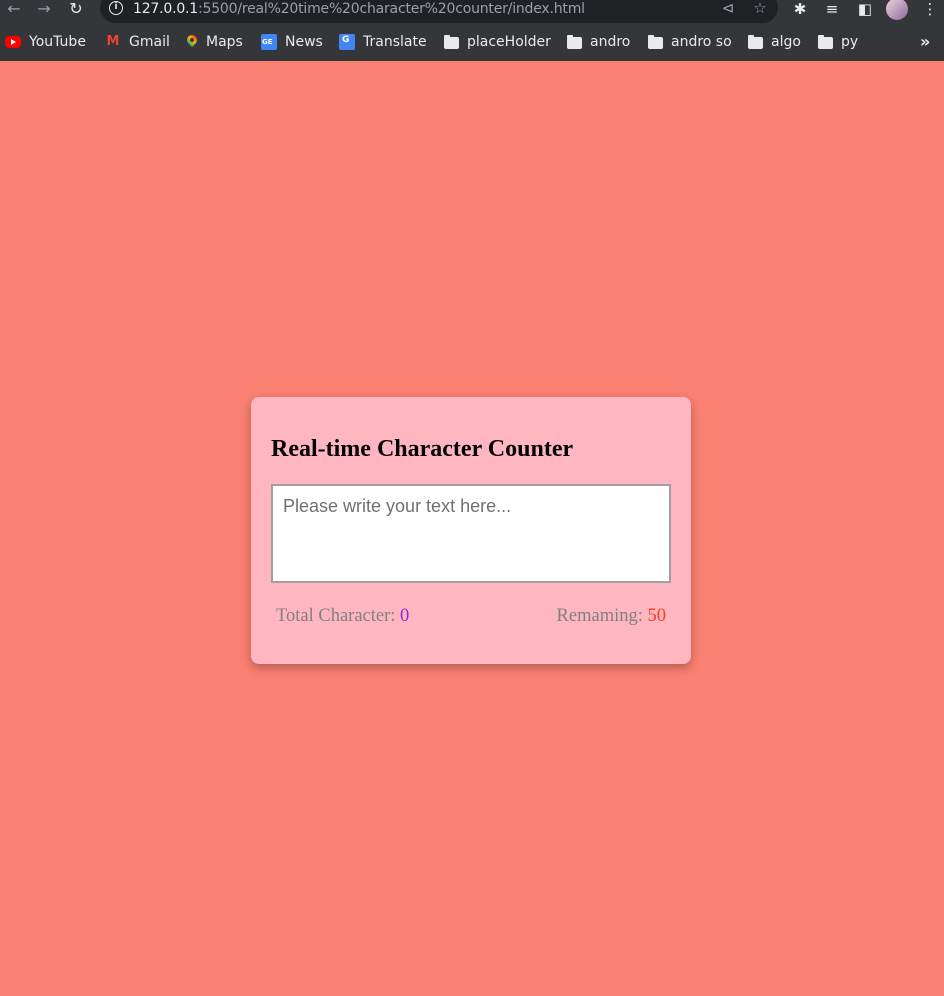 This screenshot has width=944, height=996. What do you see at coordinates (338, 616) in the screenshot?
I see `total-character-label: Total Character:` at bounding box center [338, 616].